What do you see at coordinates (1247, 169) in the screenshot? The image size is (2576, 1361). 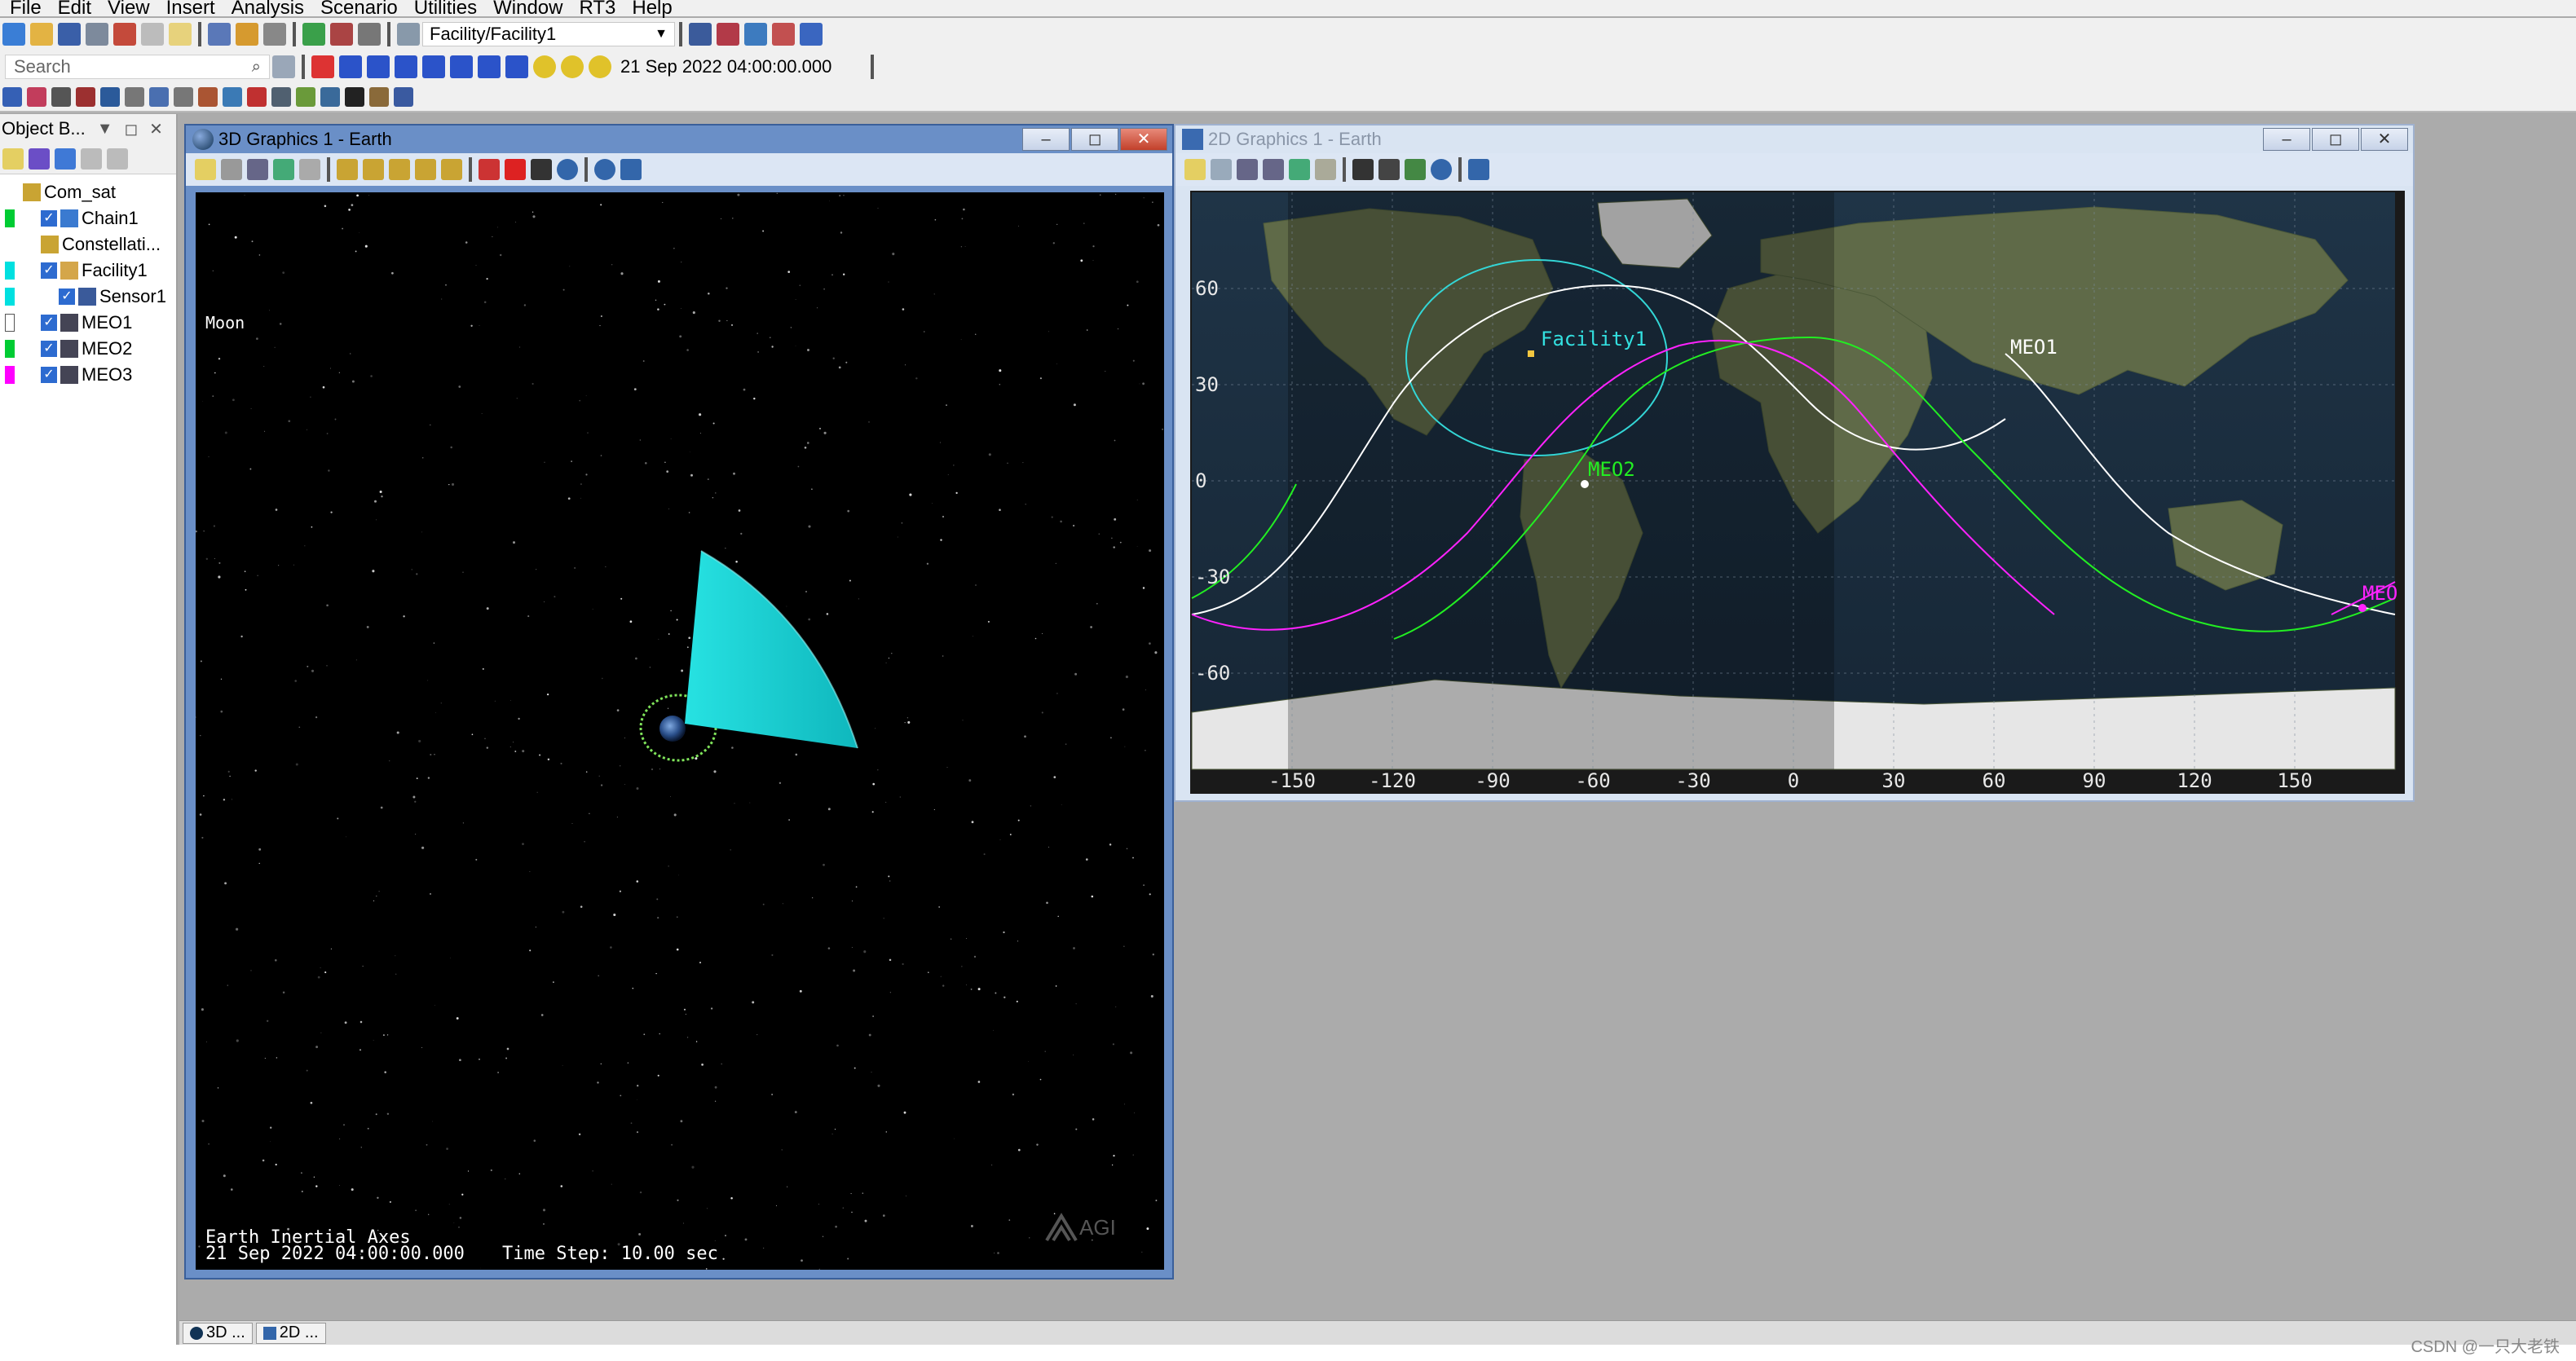 I see `zoom-in-icon` at bounding box center [1247, 169].